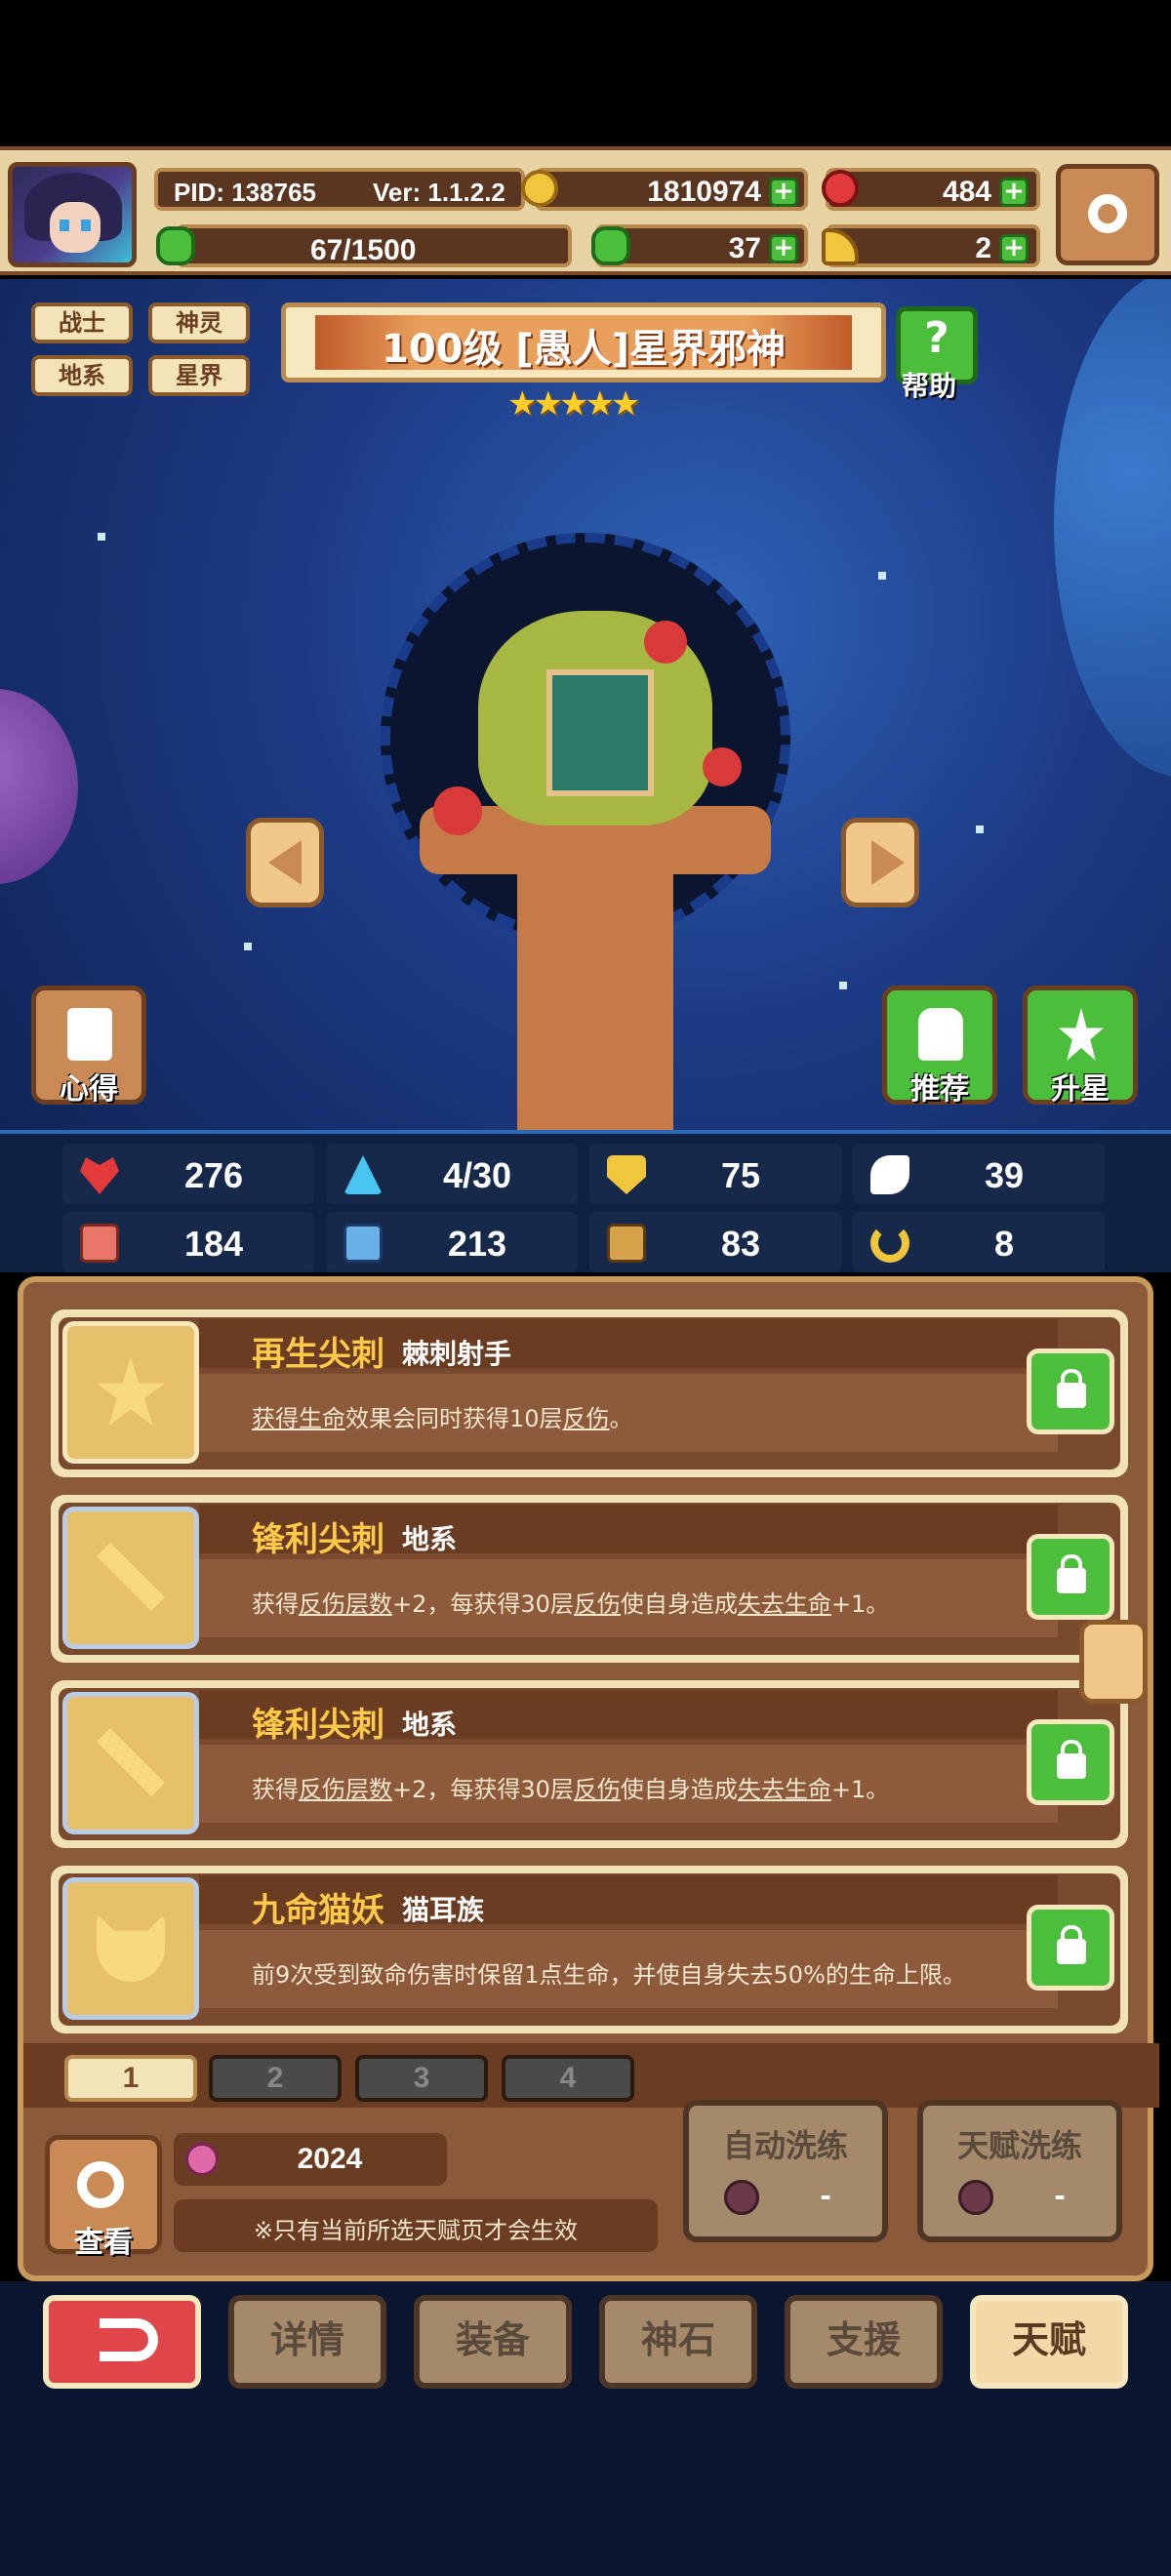 This screenshot has height=2576, width=1171. Describe the element at coordinates (421, 2078) in the screenshot. I see `page-tab-3: 3` at that location.